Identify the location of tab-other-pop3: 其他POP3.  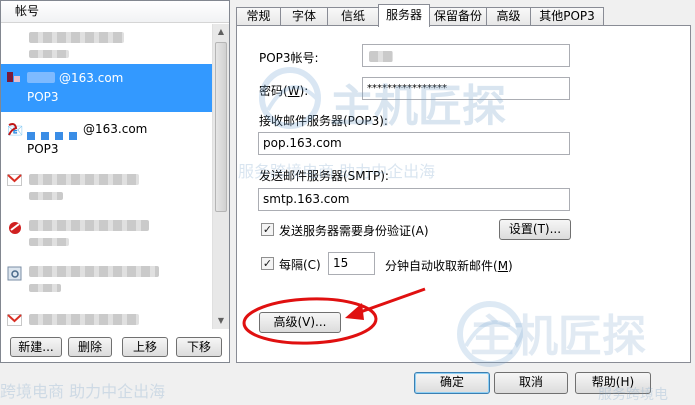
(567, 16).